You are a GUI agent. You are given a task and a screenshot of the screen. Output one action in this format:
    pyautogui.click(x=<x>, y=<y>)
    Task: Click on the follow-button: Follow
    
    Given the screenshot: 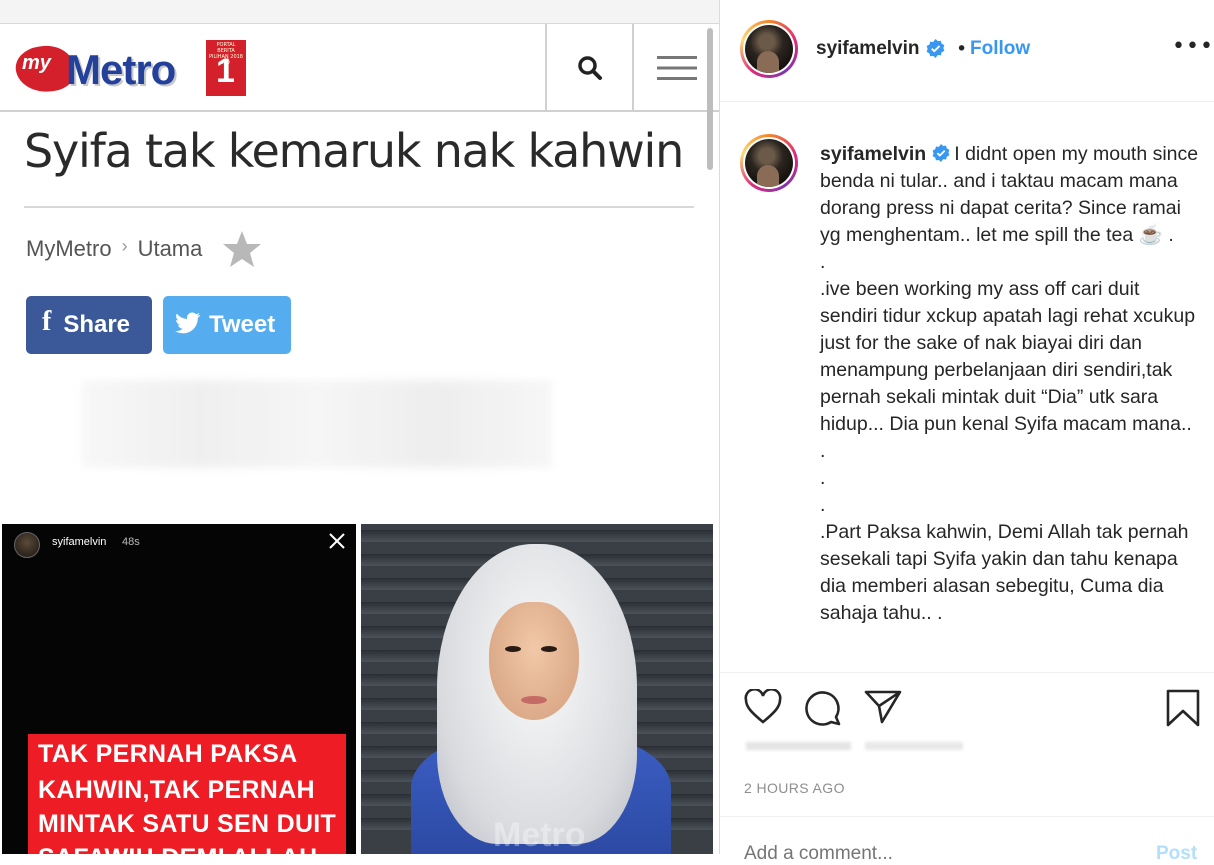 What is the action you would take?
    pyautogui.click(x=1000, y=49)
    